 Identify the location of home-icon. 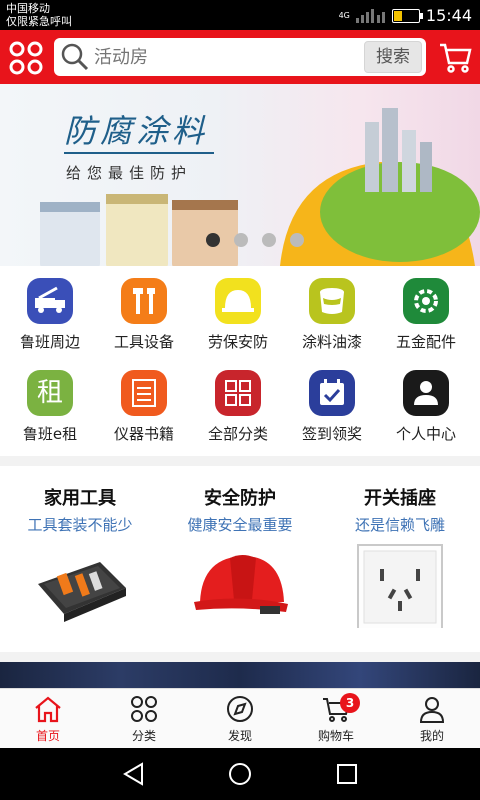
(48, 708).